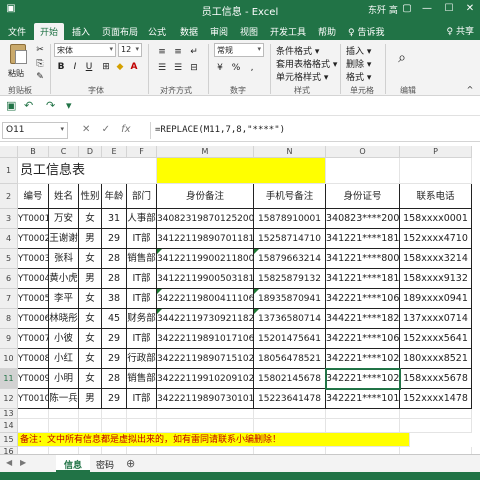 Image resolution: width=480 pixels, height=480 pixels. What do you see at coordinates (470, 9) in the screenshot?
I see `close-button: ✕` at bounding box center [470, 9].